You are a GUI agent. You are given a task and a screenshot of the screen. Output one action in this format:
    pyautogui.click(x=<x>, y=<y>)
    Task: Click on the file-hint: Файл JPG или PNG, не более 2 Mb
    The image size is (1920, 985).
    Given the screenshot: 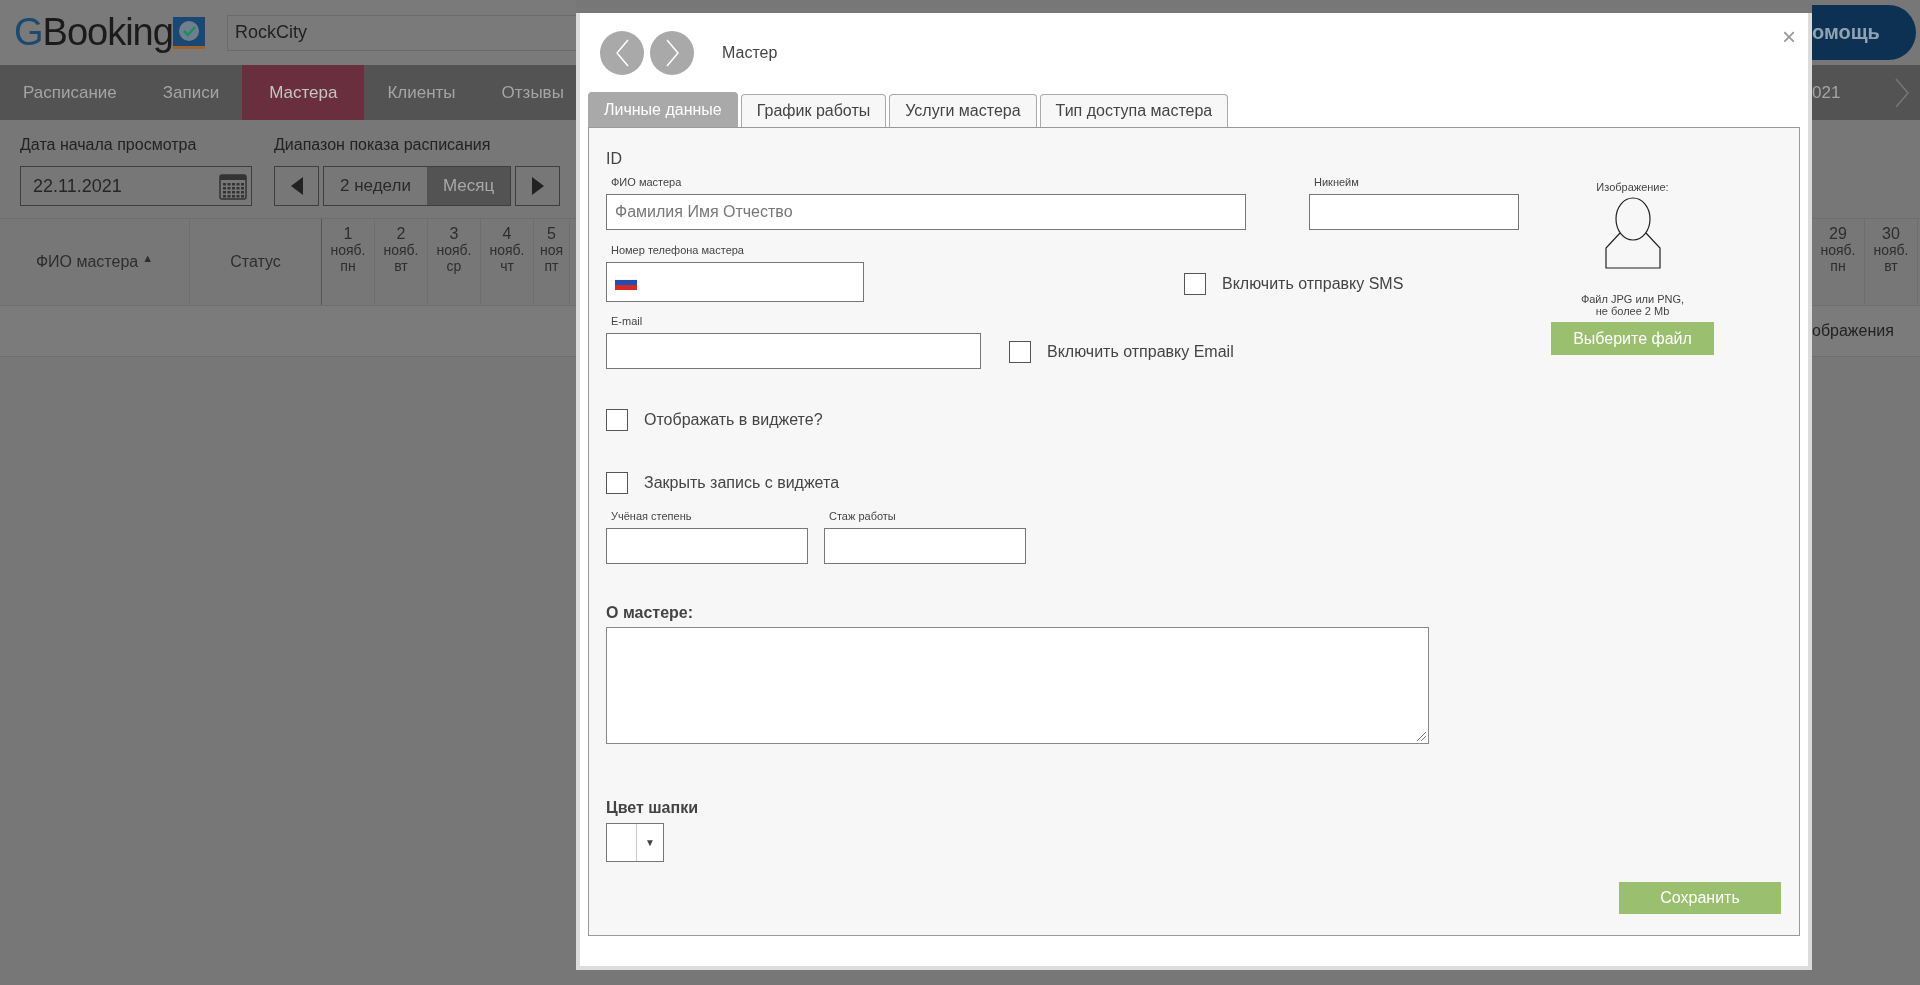 What is the action you would take?
    pyautogui.click(x=1632, y=305)
    